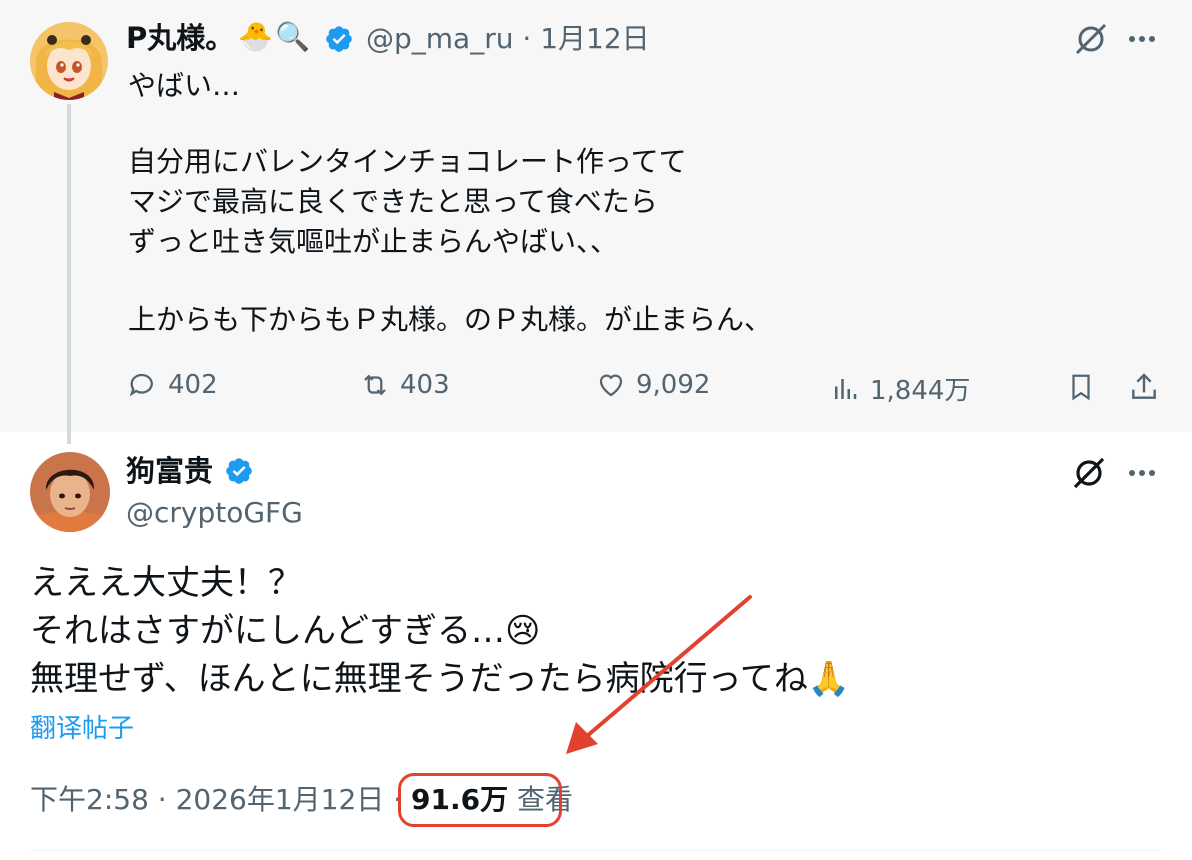 The width and height of the screenshot is (1192, 860). Describe the element at coordinates (846, 388) in the screenshot. I see `views-icon` at that location.